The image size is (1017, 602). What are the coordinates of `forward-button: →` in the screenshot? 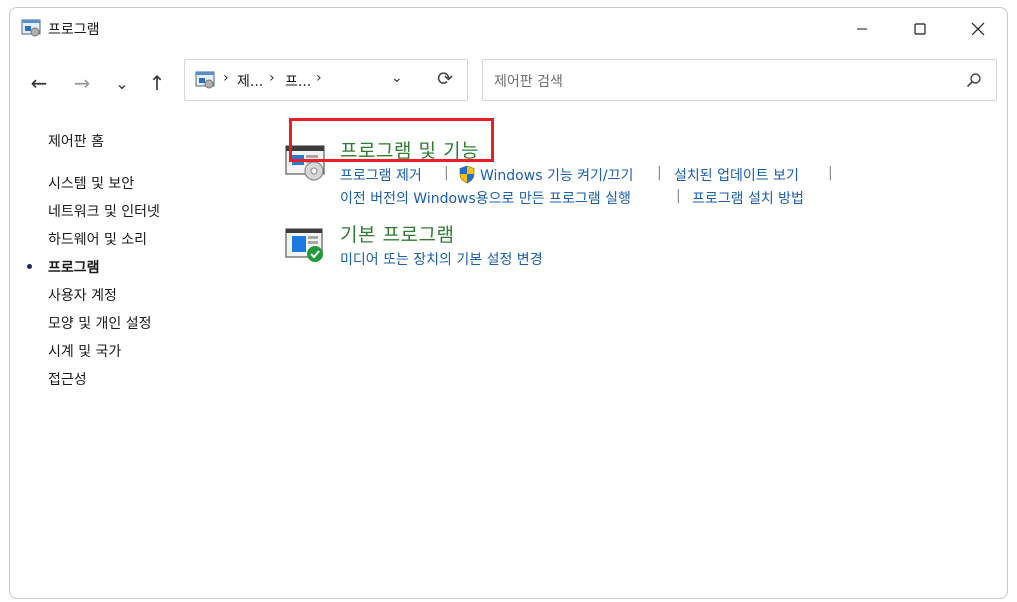 It's located at (82, 83).